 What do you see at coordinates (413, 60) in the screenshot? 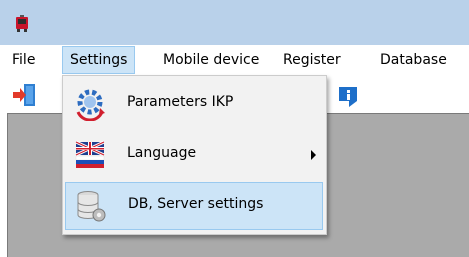
I see `menu-database: Database` at bounding box center [413, 60].